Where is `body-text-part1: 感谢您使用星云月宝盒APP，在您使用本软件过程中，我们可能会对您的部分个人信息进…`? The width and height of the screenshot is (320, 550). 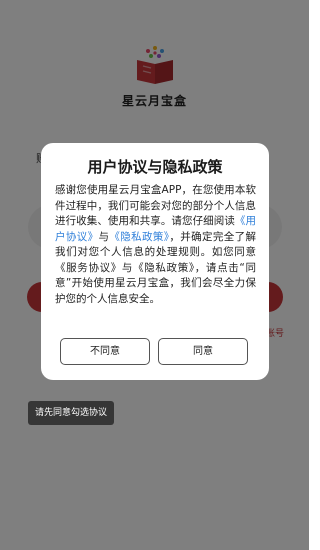 body-text-part1: 感谢您使用星云月宝盒APP，在您使用本软件过程中，我们可能会对您的部分个人信息进… is located at coordinates (155, 205).